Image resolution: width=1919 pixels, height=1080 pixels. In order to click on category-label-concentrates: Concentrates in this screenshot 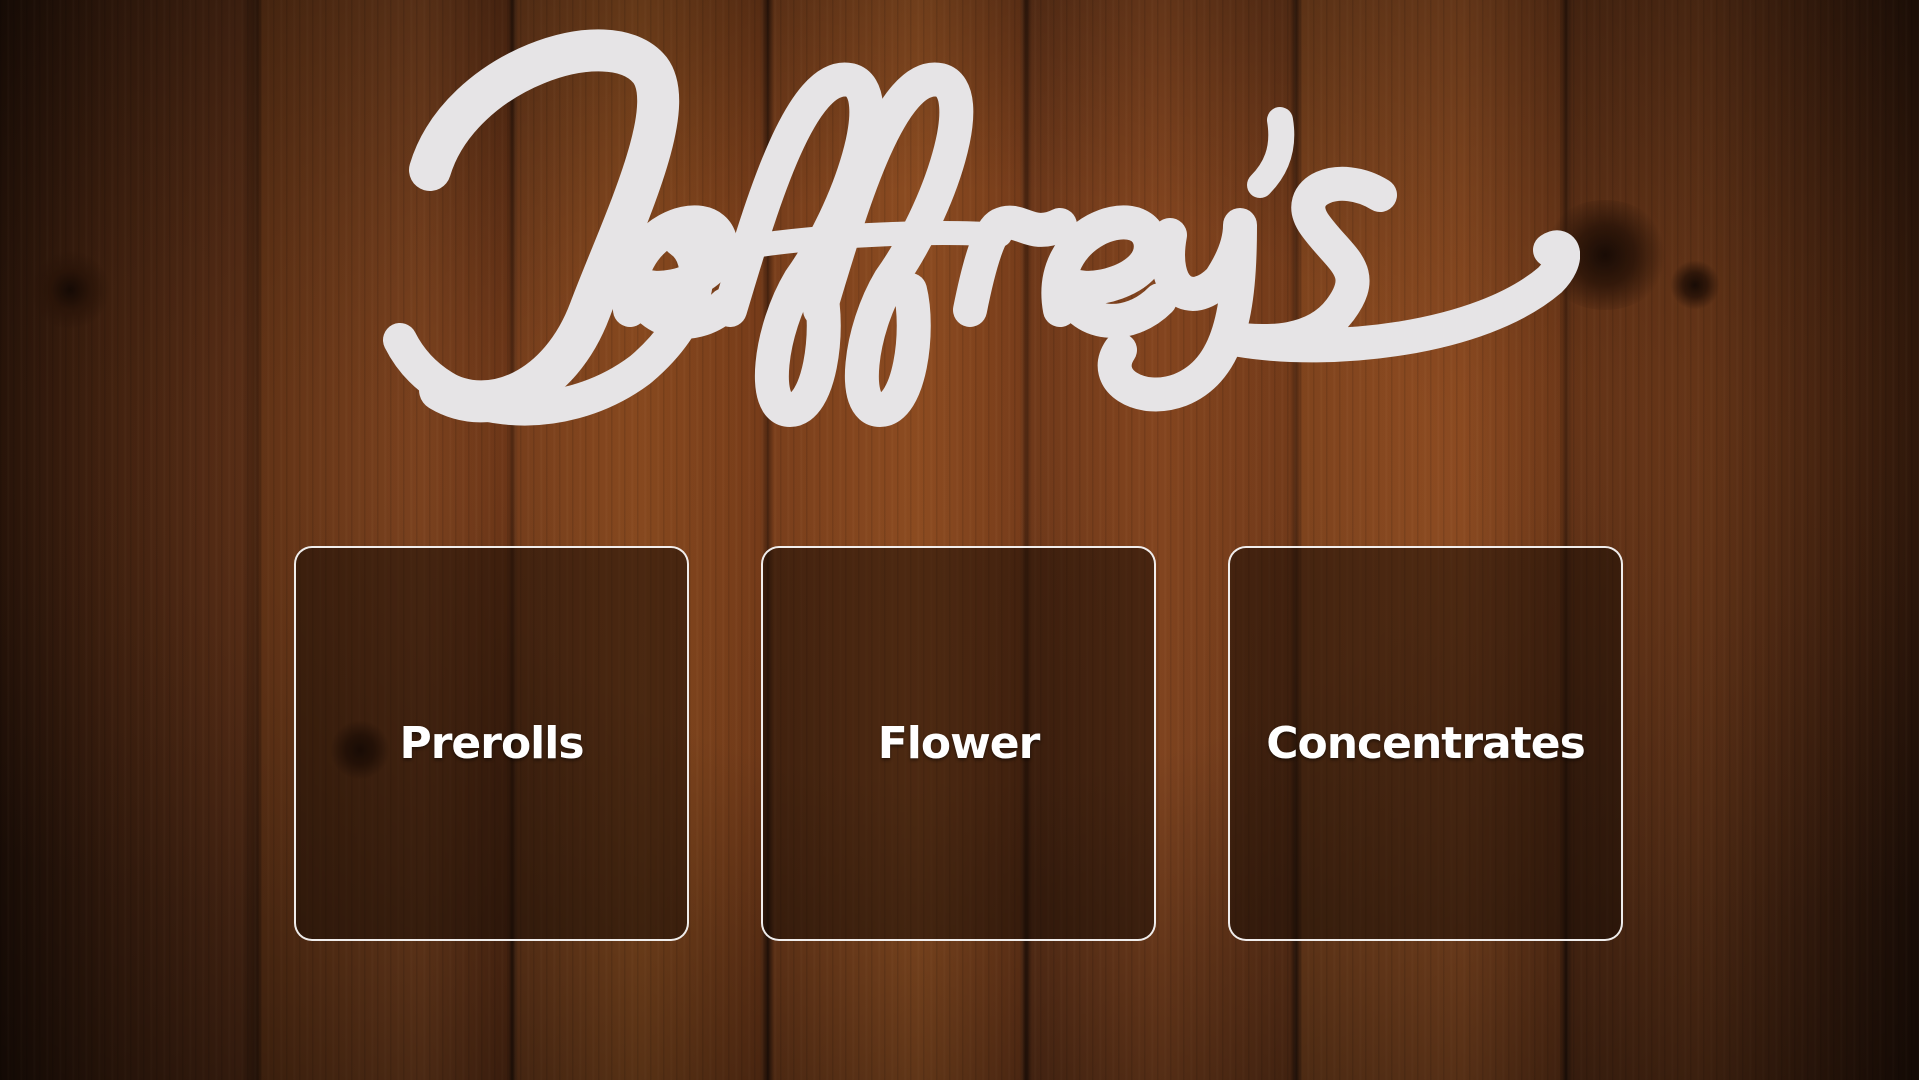, I will do `click(1426, 743)`.